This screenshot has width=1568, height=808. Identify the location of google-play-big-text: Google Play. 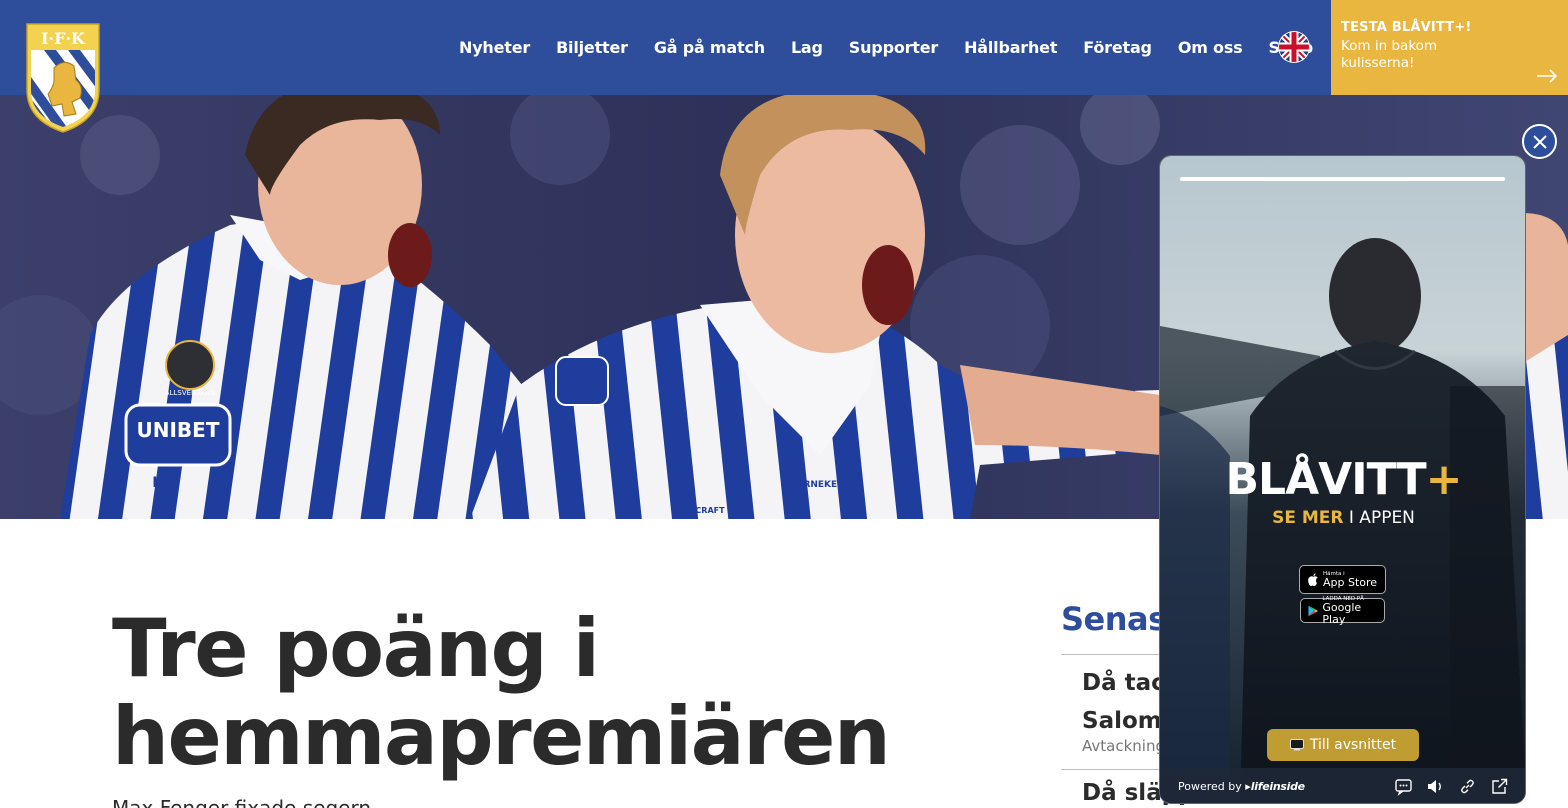
(1342, 613).